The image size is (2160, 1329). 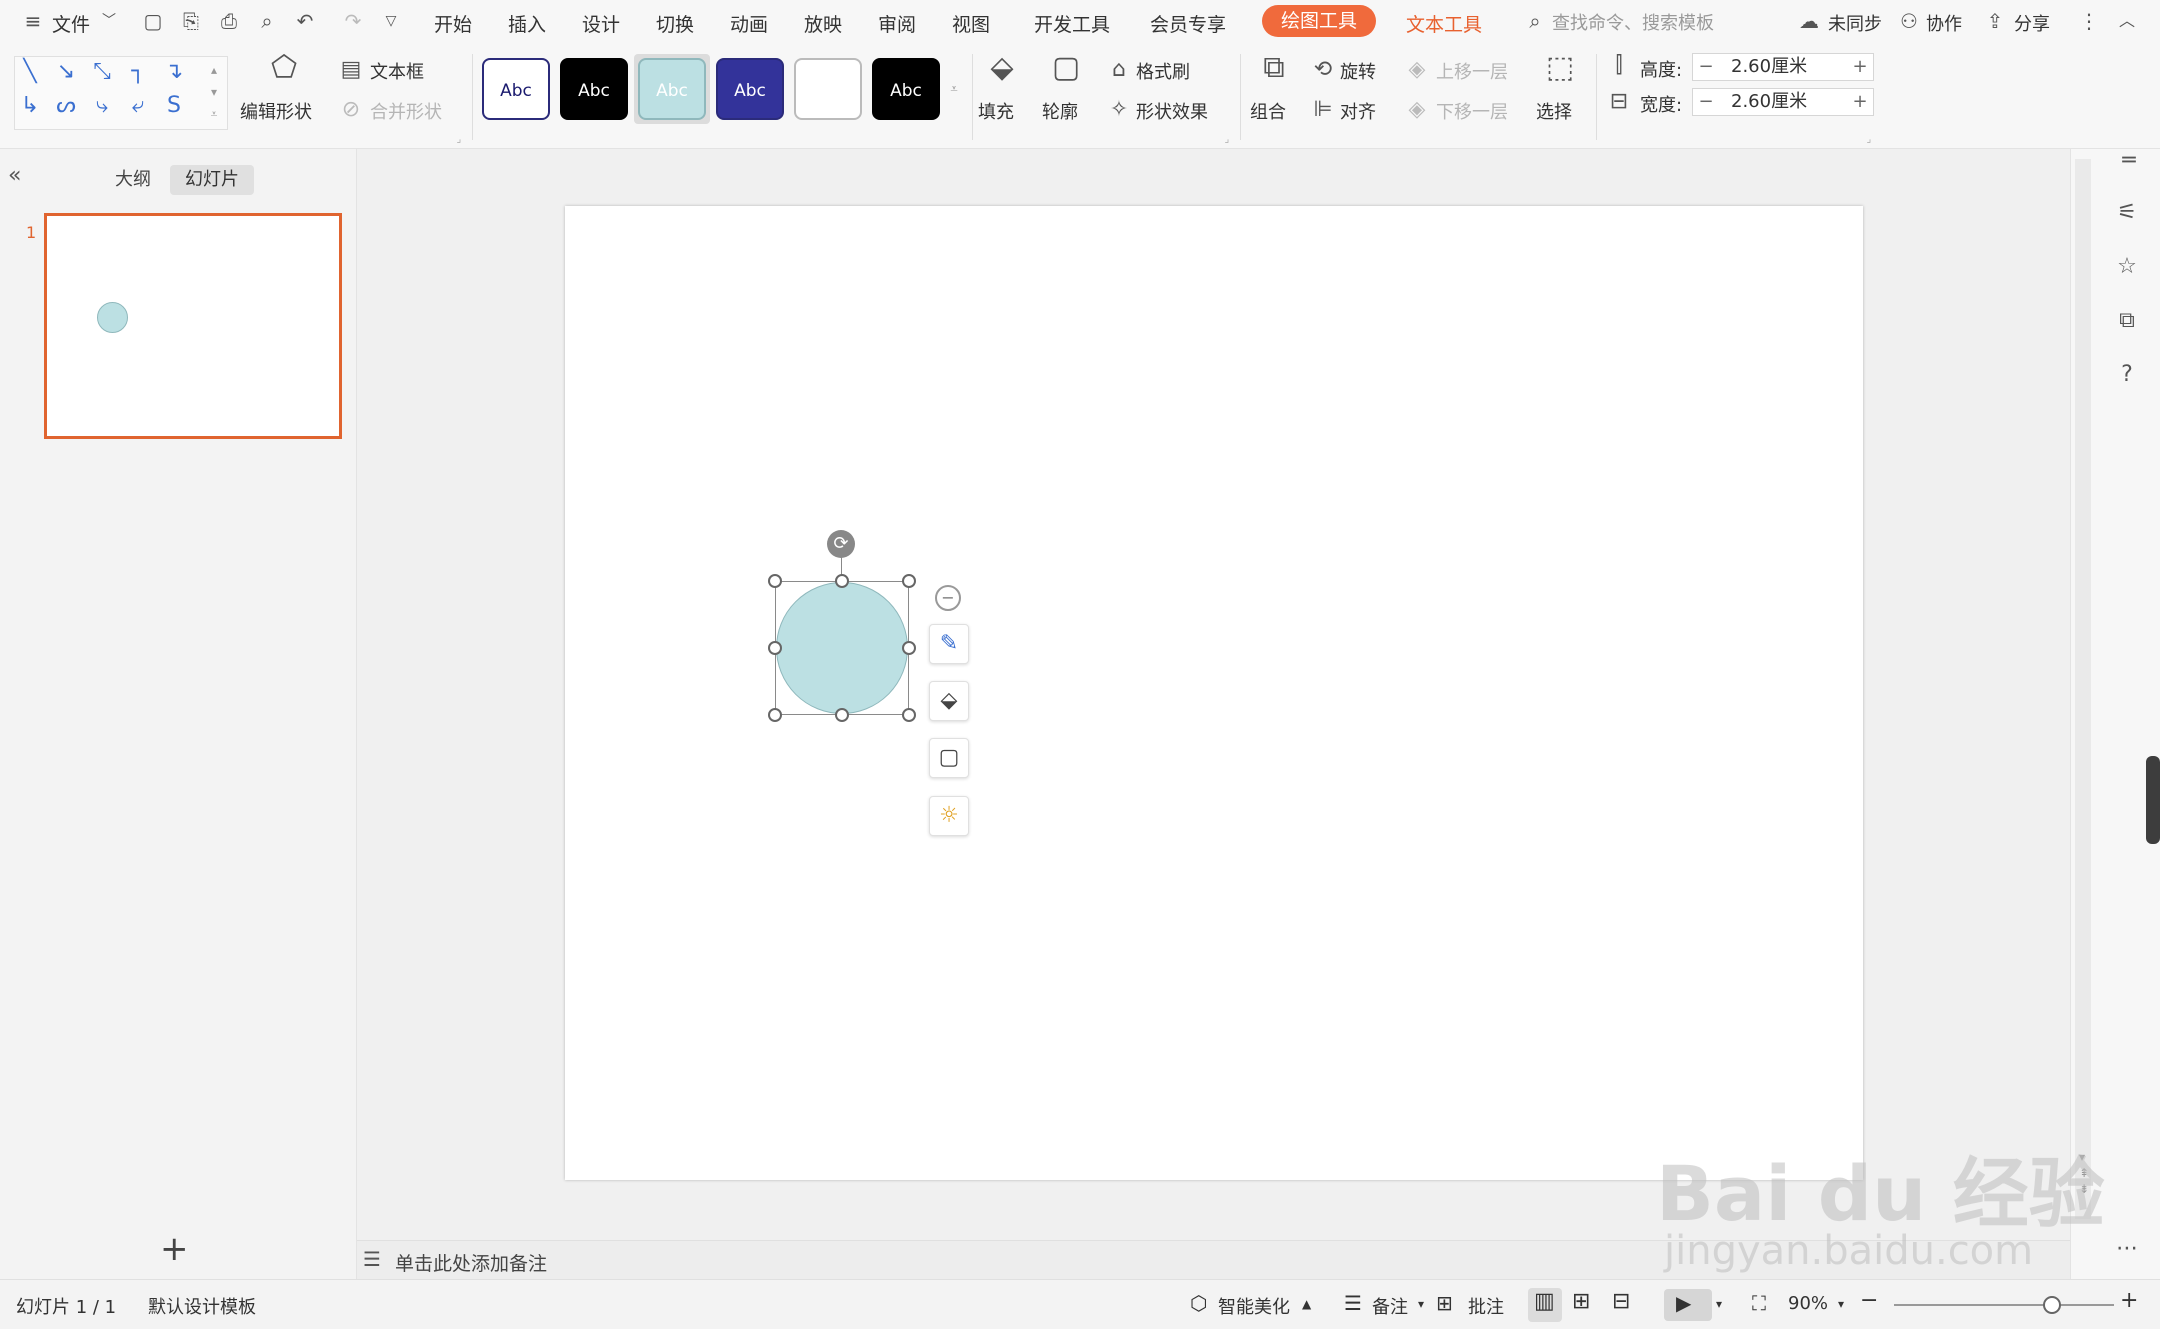 What do you see at coordinates (1172, 111) in the screenshot?
I see `shape-effects-button: 形状效果` at bounding box center [1172, 111].